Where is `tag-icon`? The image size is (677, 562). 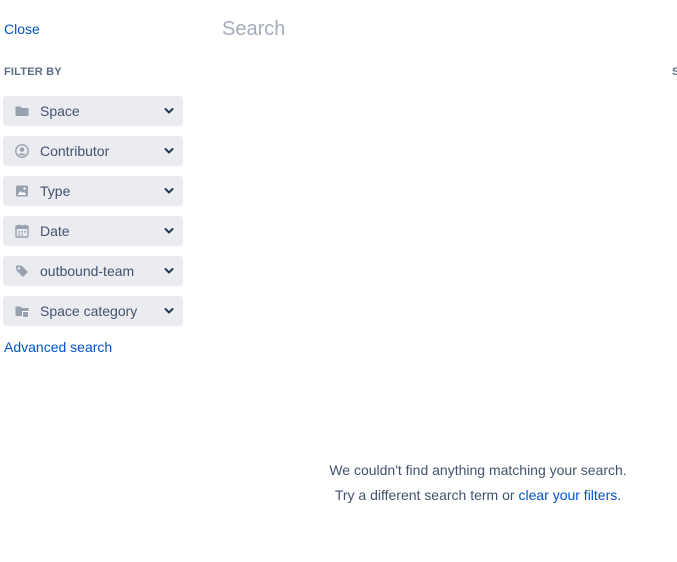
tag-icon is located at coordinates (22, 271).